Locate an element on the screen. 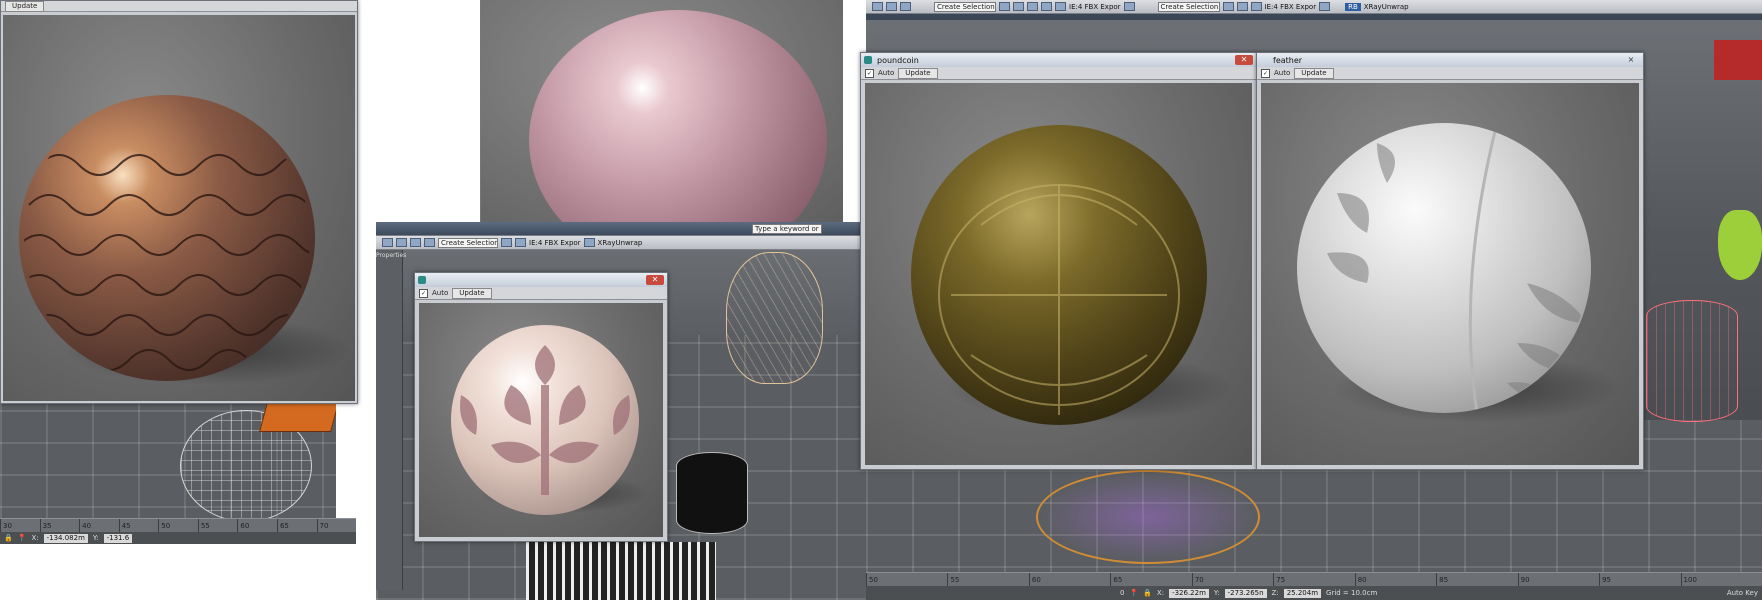 Image resolution: width=1762 pixels, height=600 pixels. material-editor-icon is located at coordinates (1060, 6).